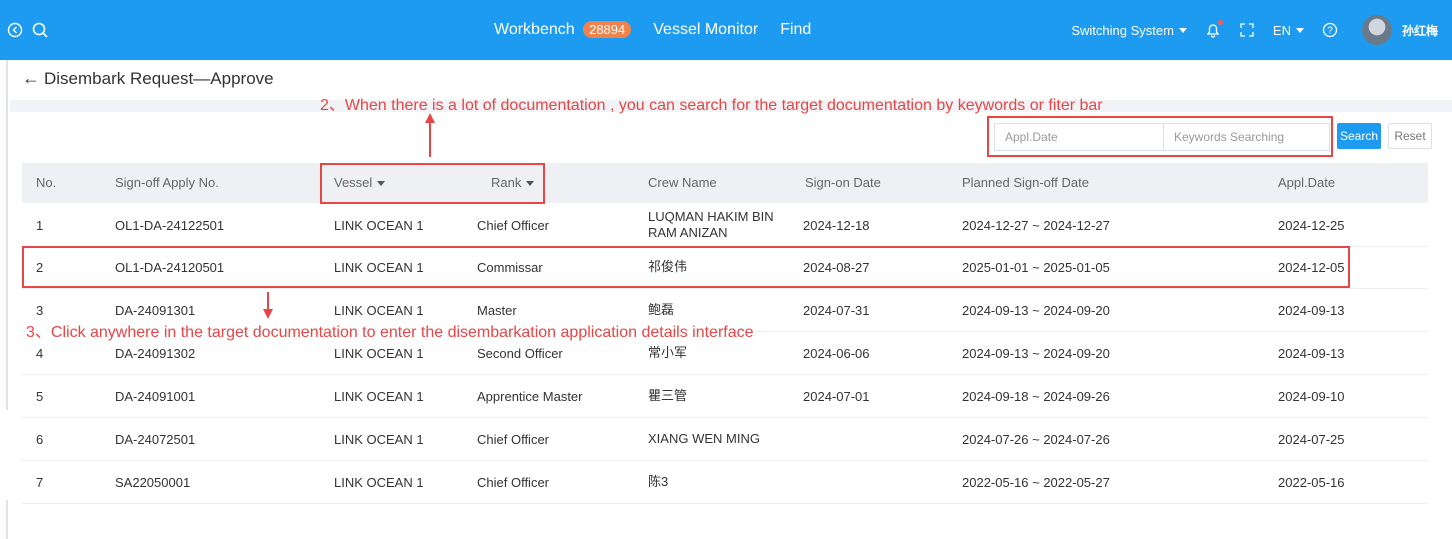 This screenshot has height=539, width=1452. What do you see at coordinates (1036, 225) in the screenshot?
I see `row-planned: 2024-12-27 ~ 2024-12-27` at bounding box center [1036, 225].